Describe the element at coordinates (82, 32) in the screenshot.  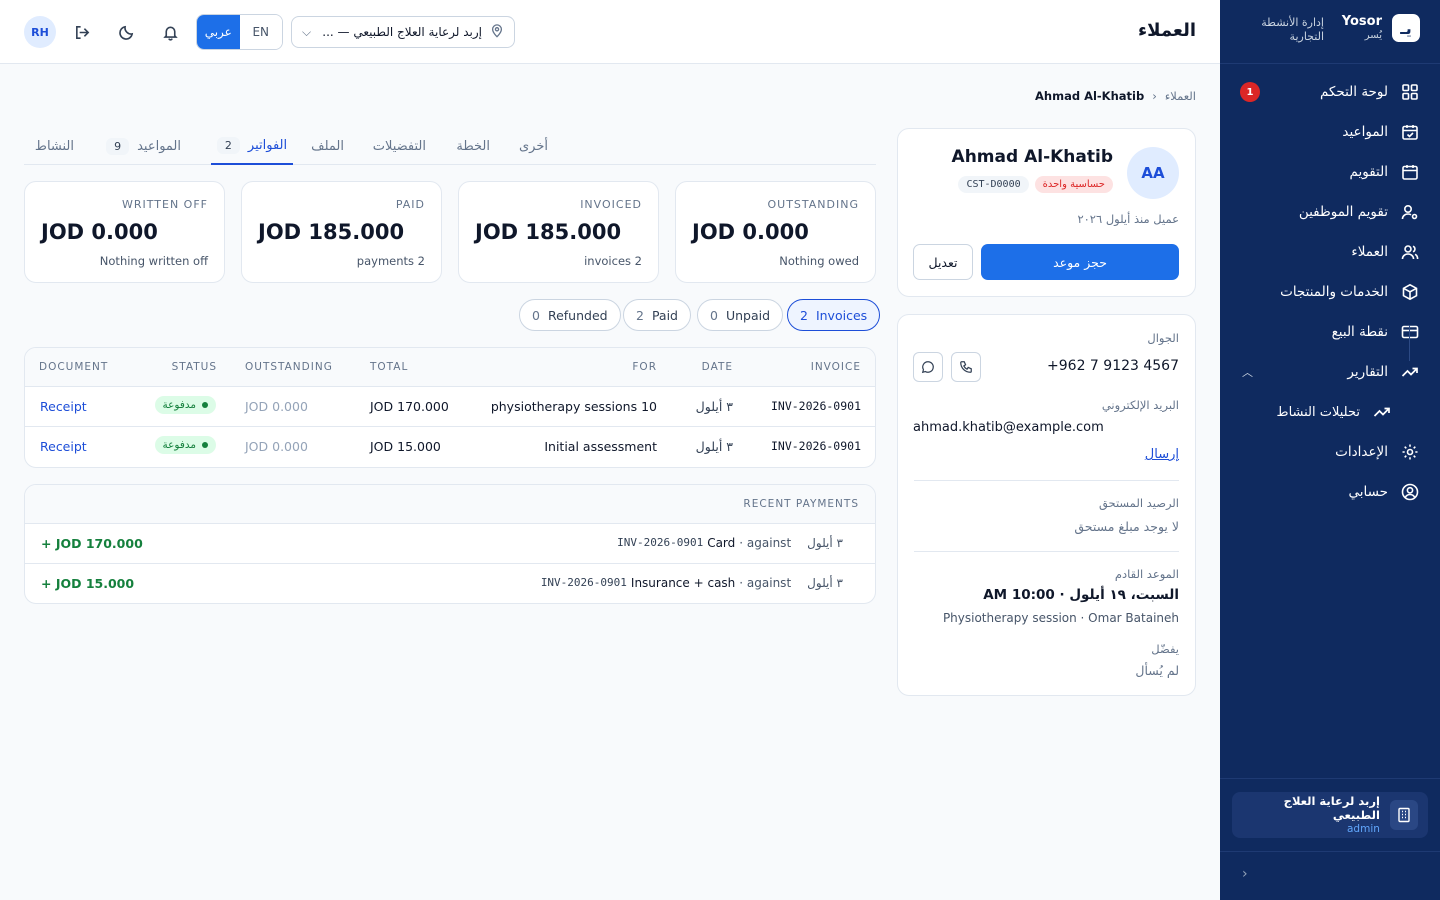
I see `logout-icon` at that location.